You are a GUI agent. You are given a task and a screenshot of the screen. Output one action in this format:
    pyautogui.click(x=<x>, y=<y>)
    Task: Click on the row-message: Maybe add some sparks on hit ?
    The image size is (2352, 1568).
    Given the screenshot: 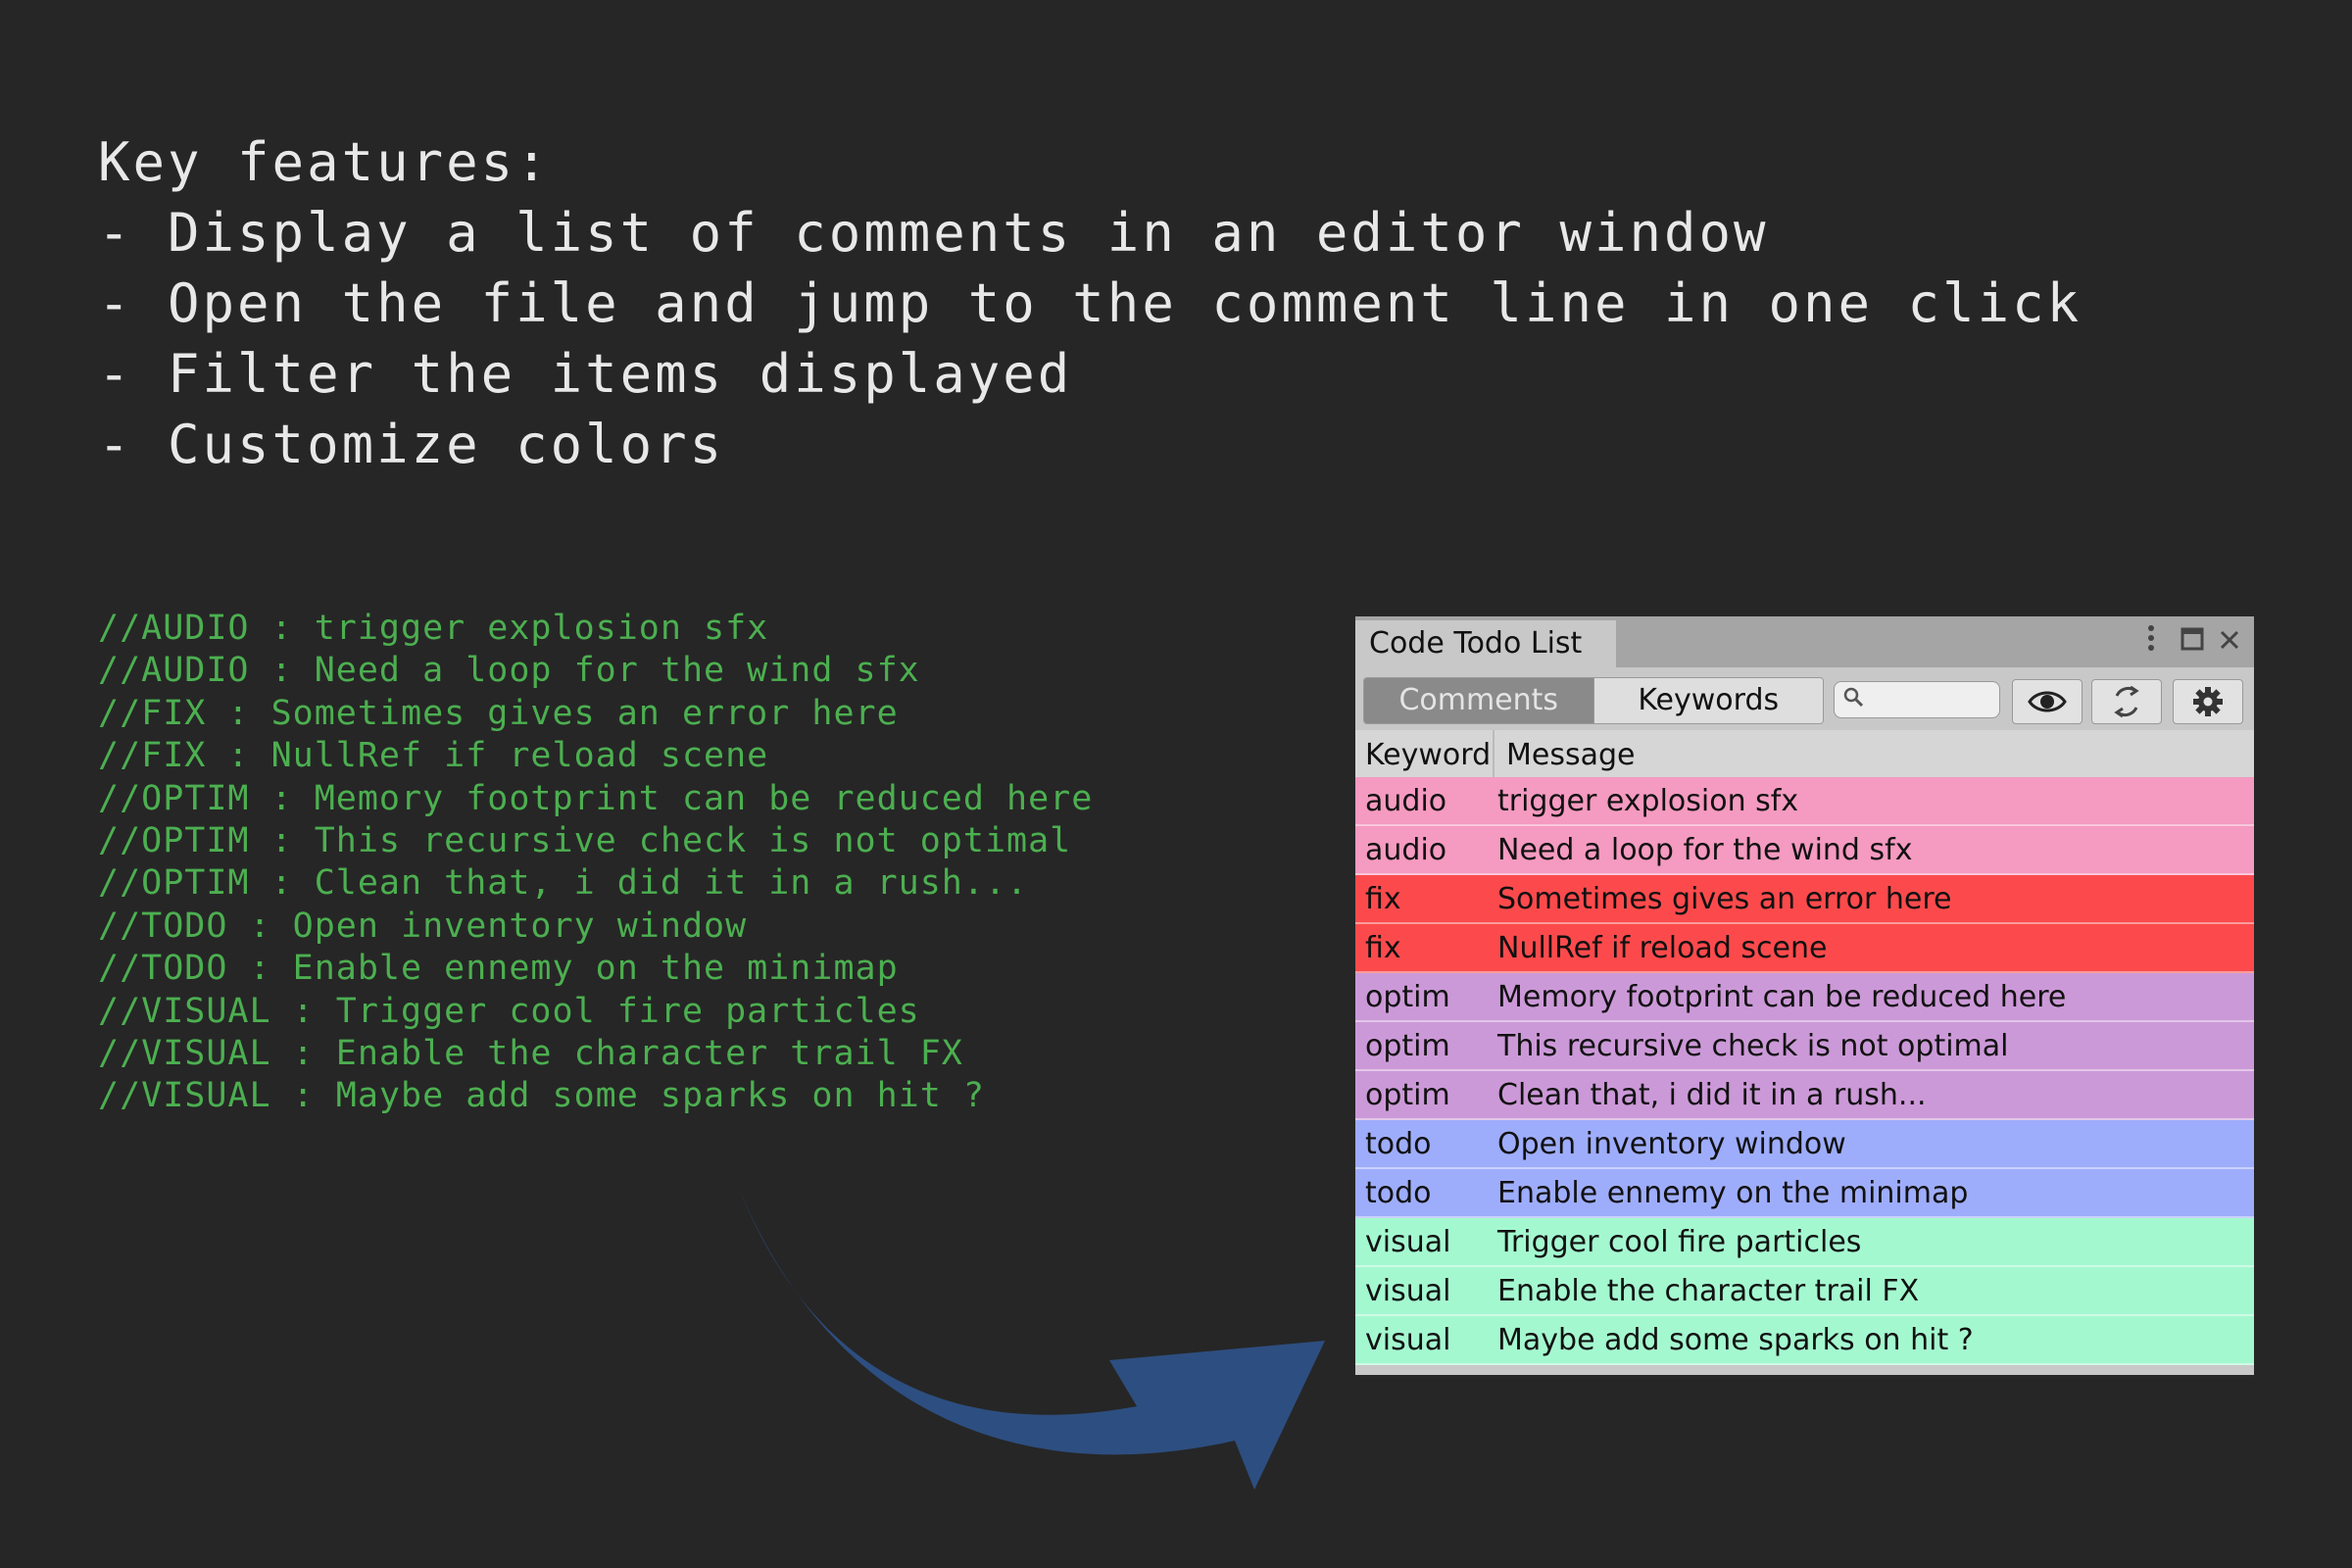 What is the action you would take?
    pyautogui.click(x=1735, y=1340)
    